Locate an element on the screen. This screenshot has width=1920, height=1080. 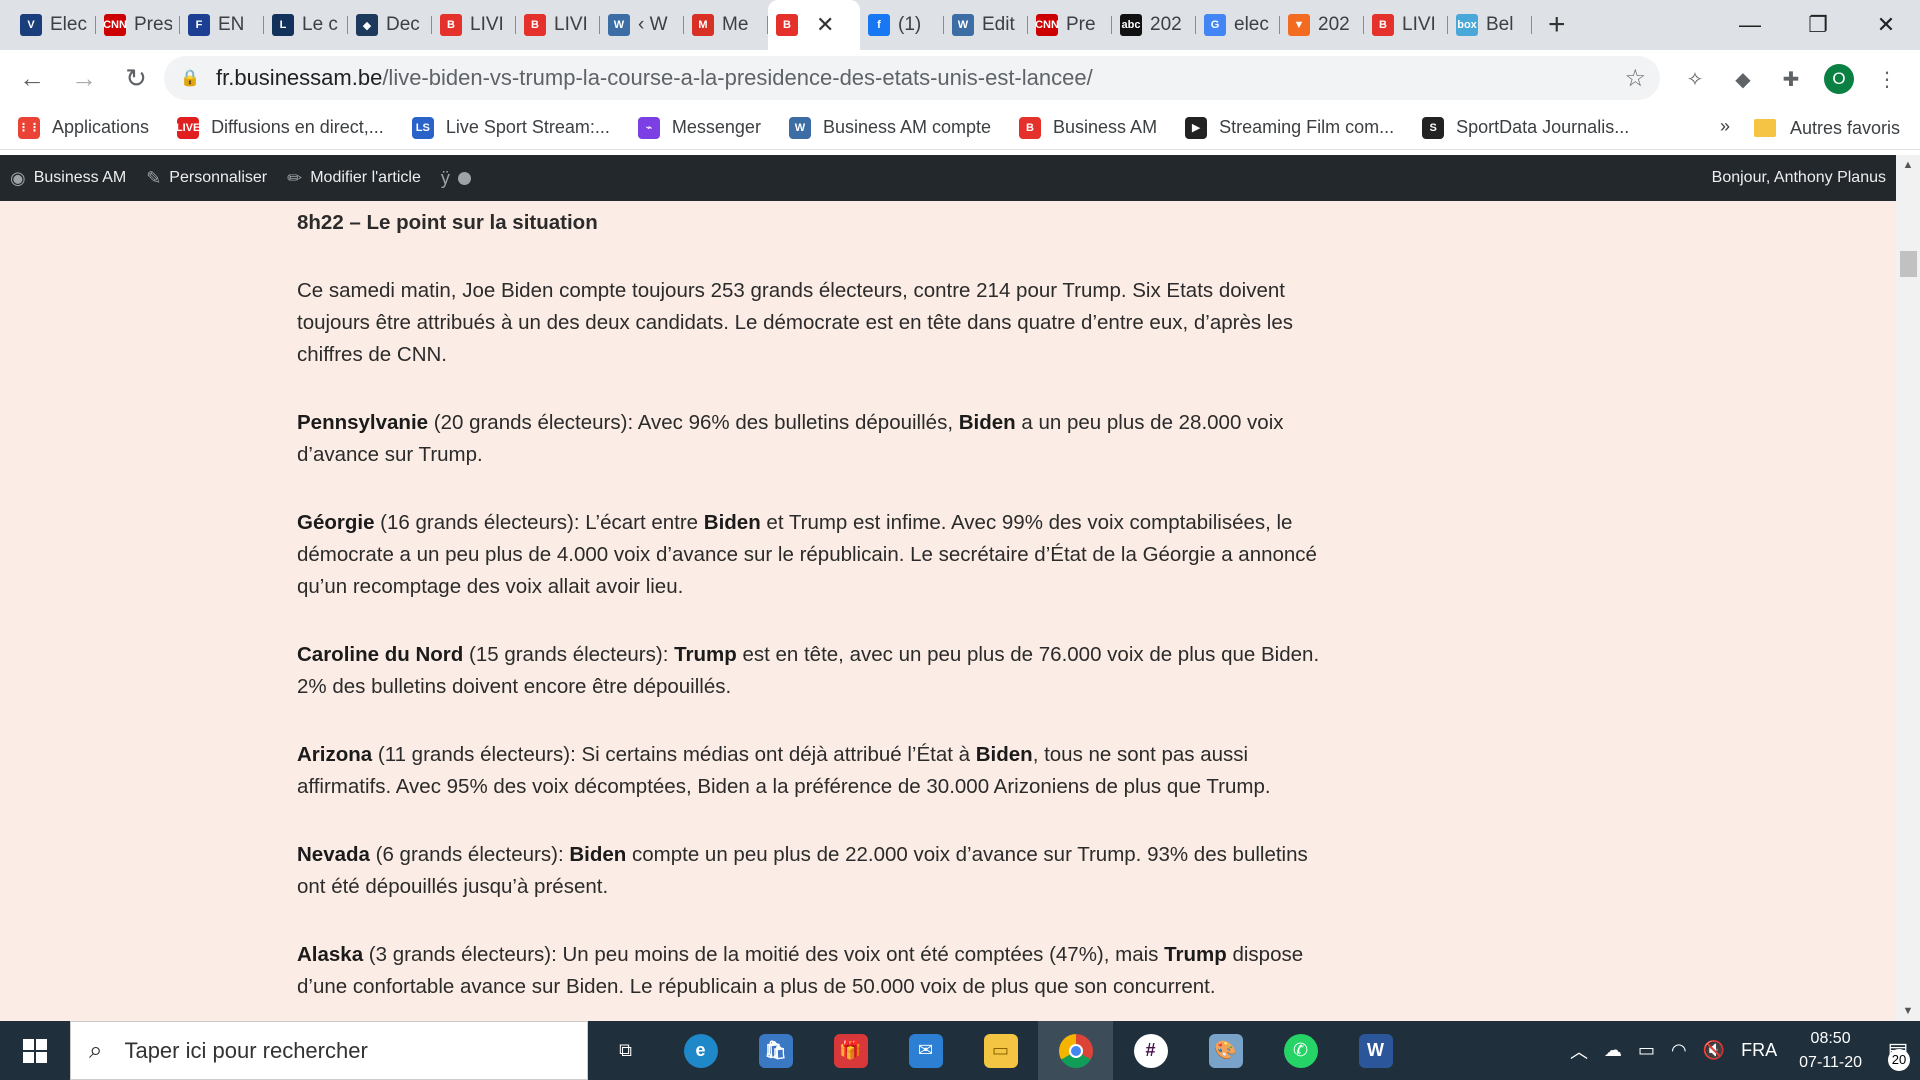
minimize-button: — is located at coordinates (1750, 25).